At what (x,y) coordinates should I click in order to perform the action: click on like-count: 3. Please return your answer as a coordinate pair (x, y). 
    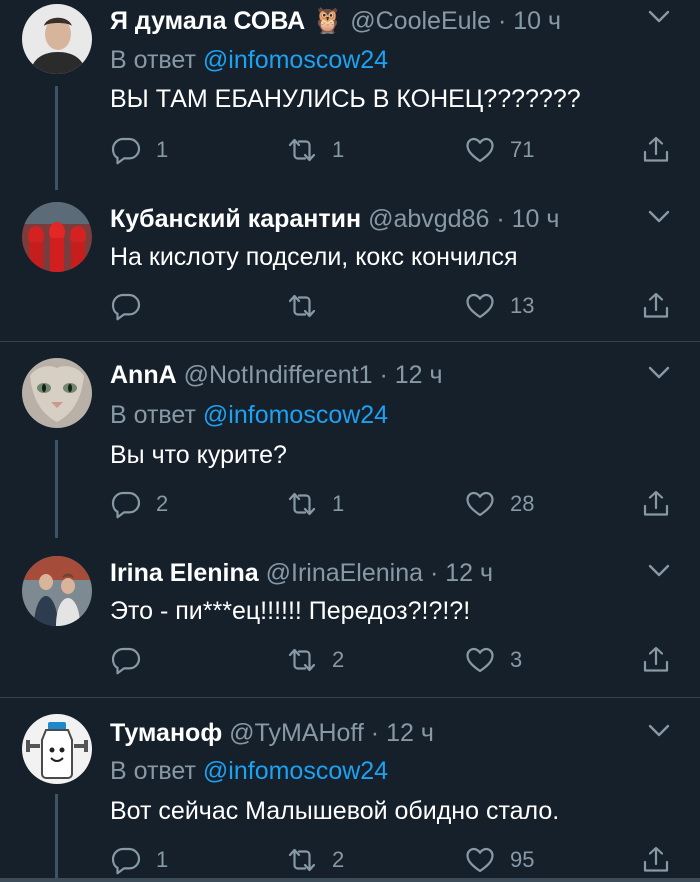
    Looking at the image, I should click on (516, 659).